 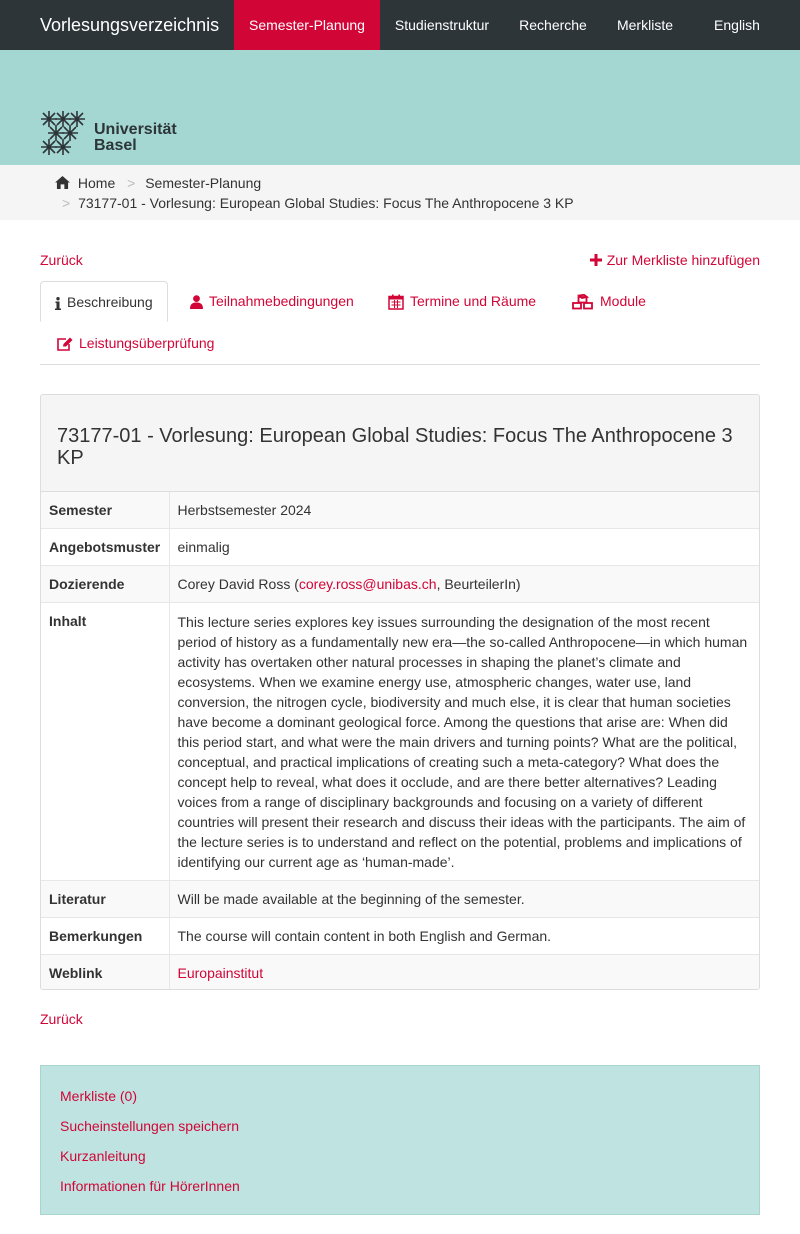 I want to click on tab-label: Module, so click(x=623, y=301).